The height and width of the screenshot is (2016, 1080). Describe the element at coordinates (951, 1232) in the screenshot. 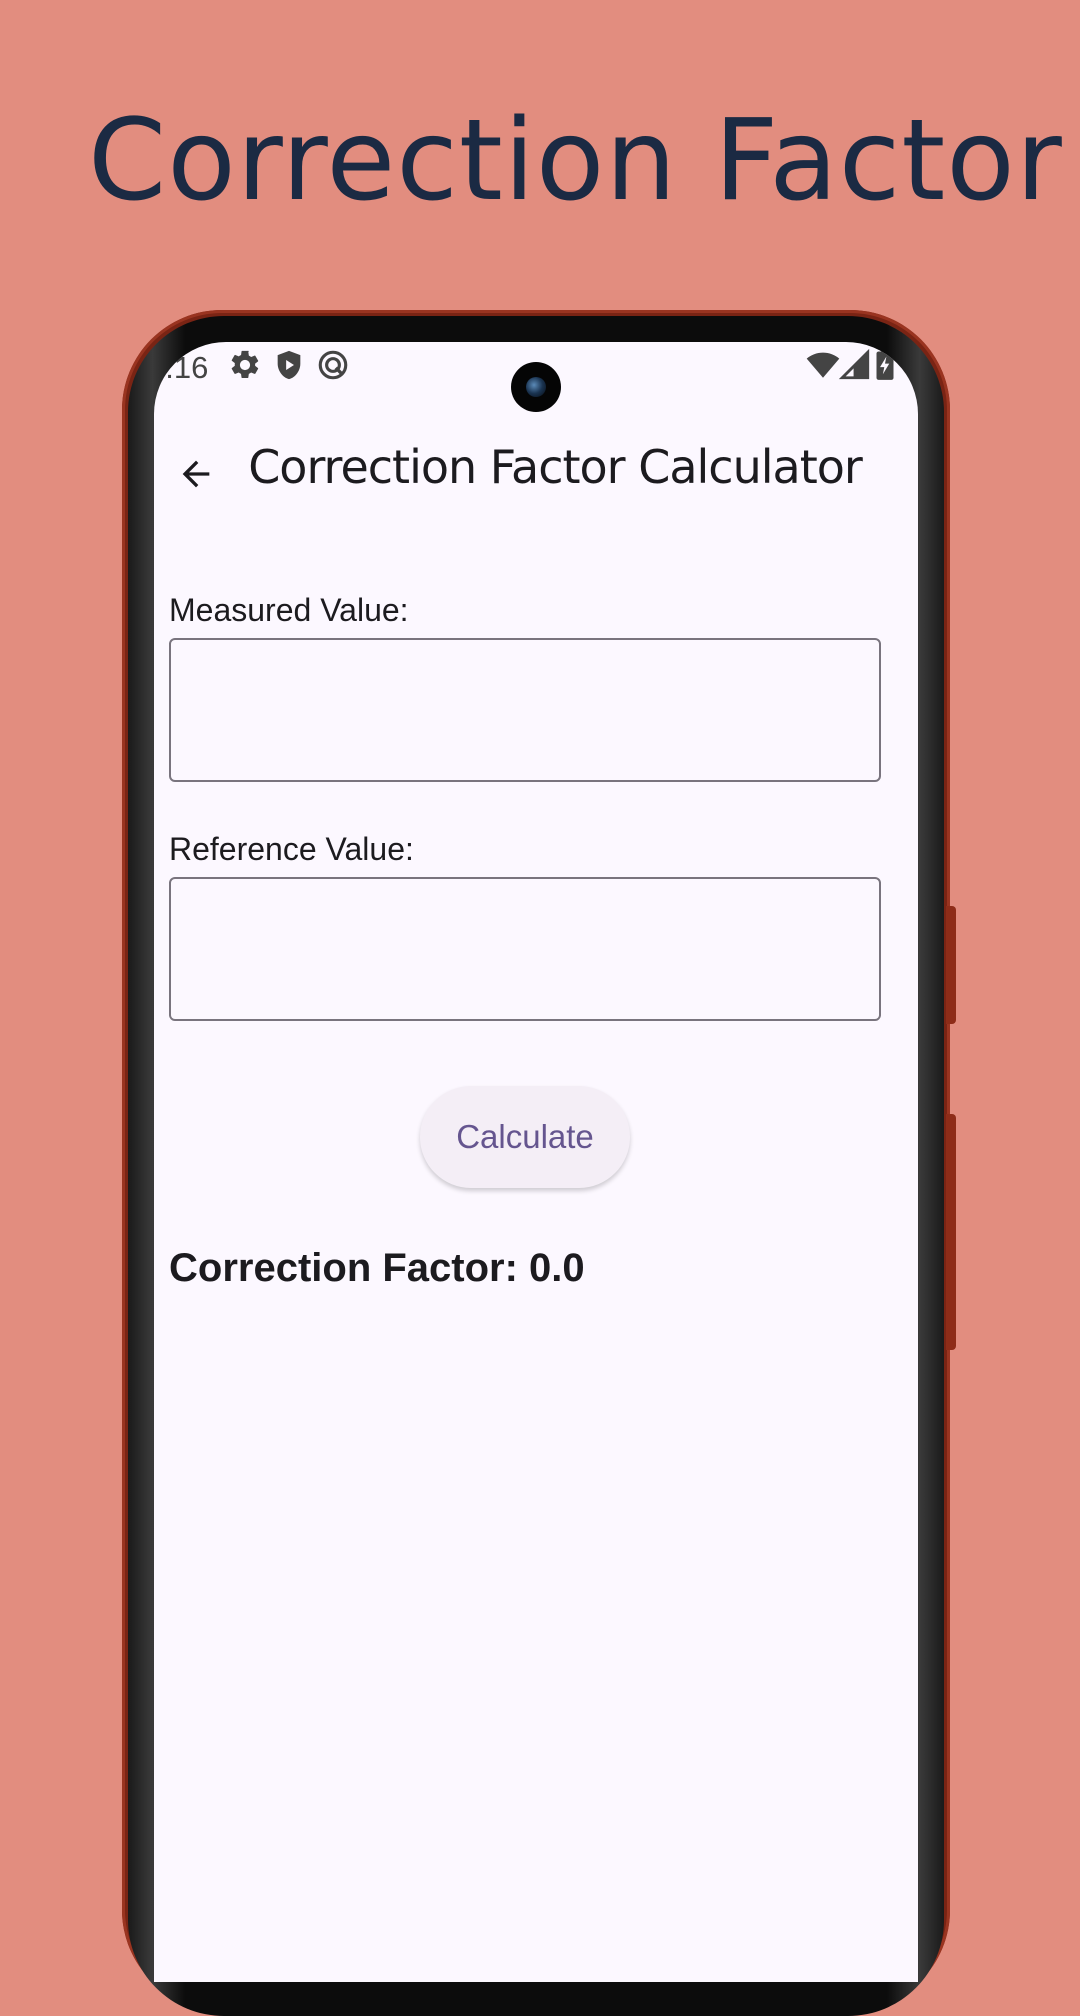

I see `power-button` at that location.